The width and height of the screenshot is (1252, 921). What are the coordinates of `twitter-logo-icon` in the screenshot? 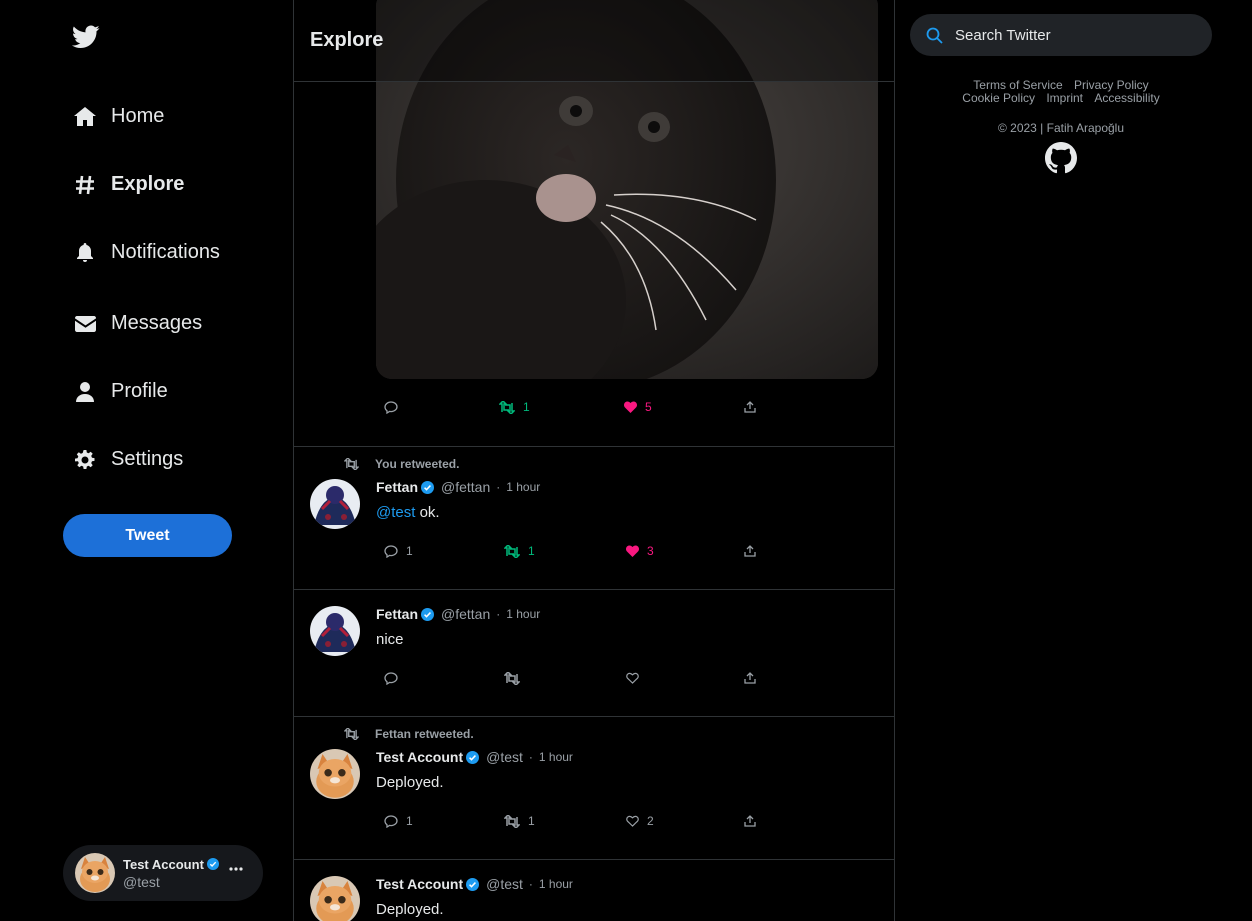 It's located at (86, 37).